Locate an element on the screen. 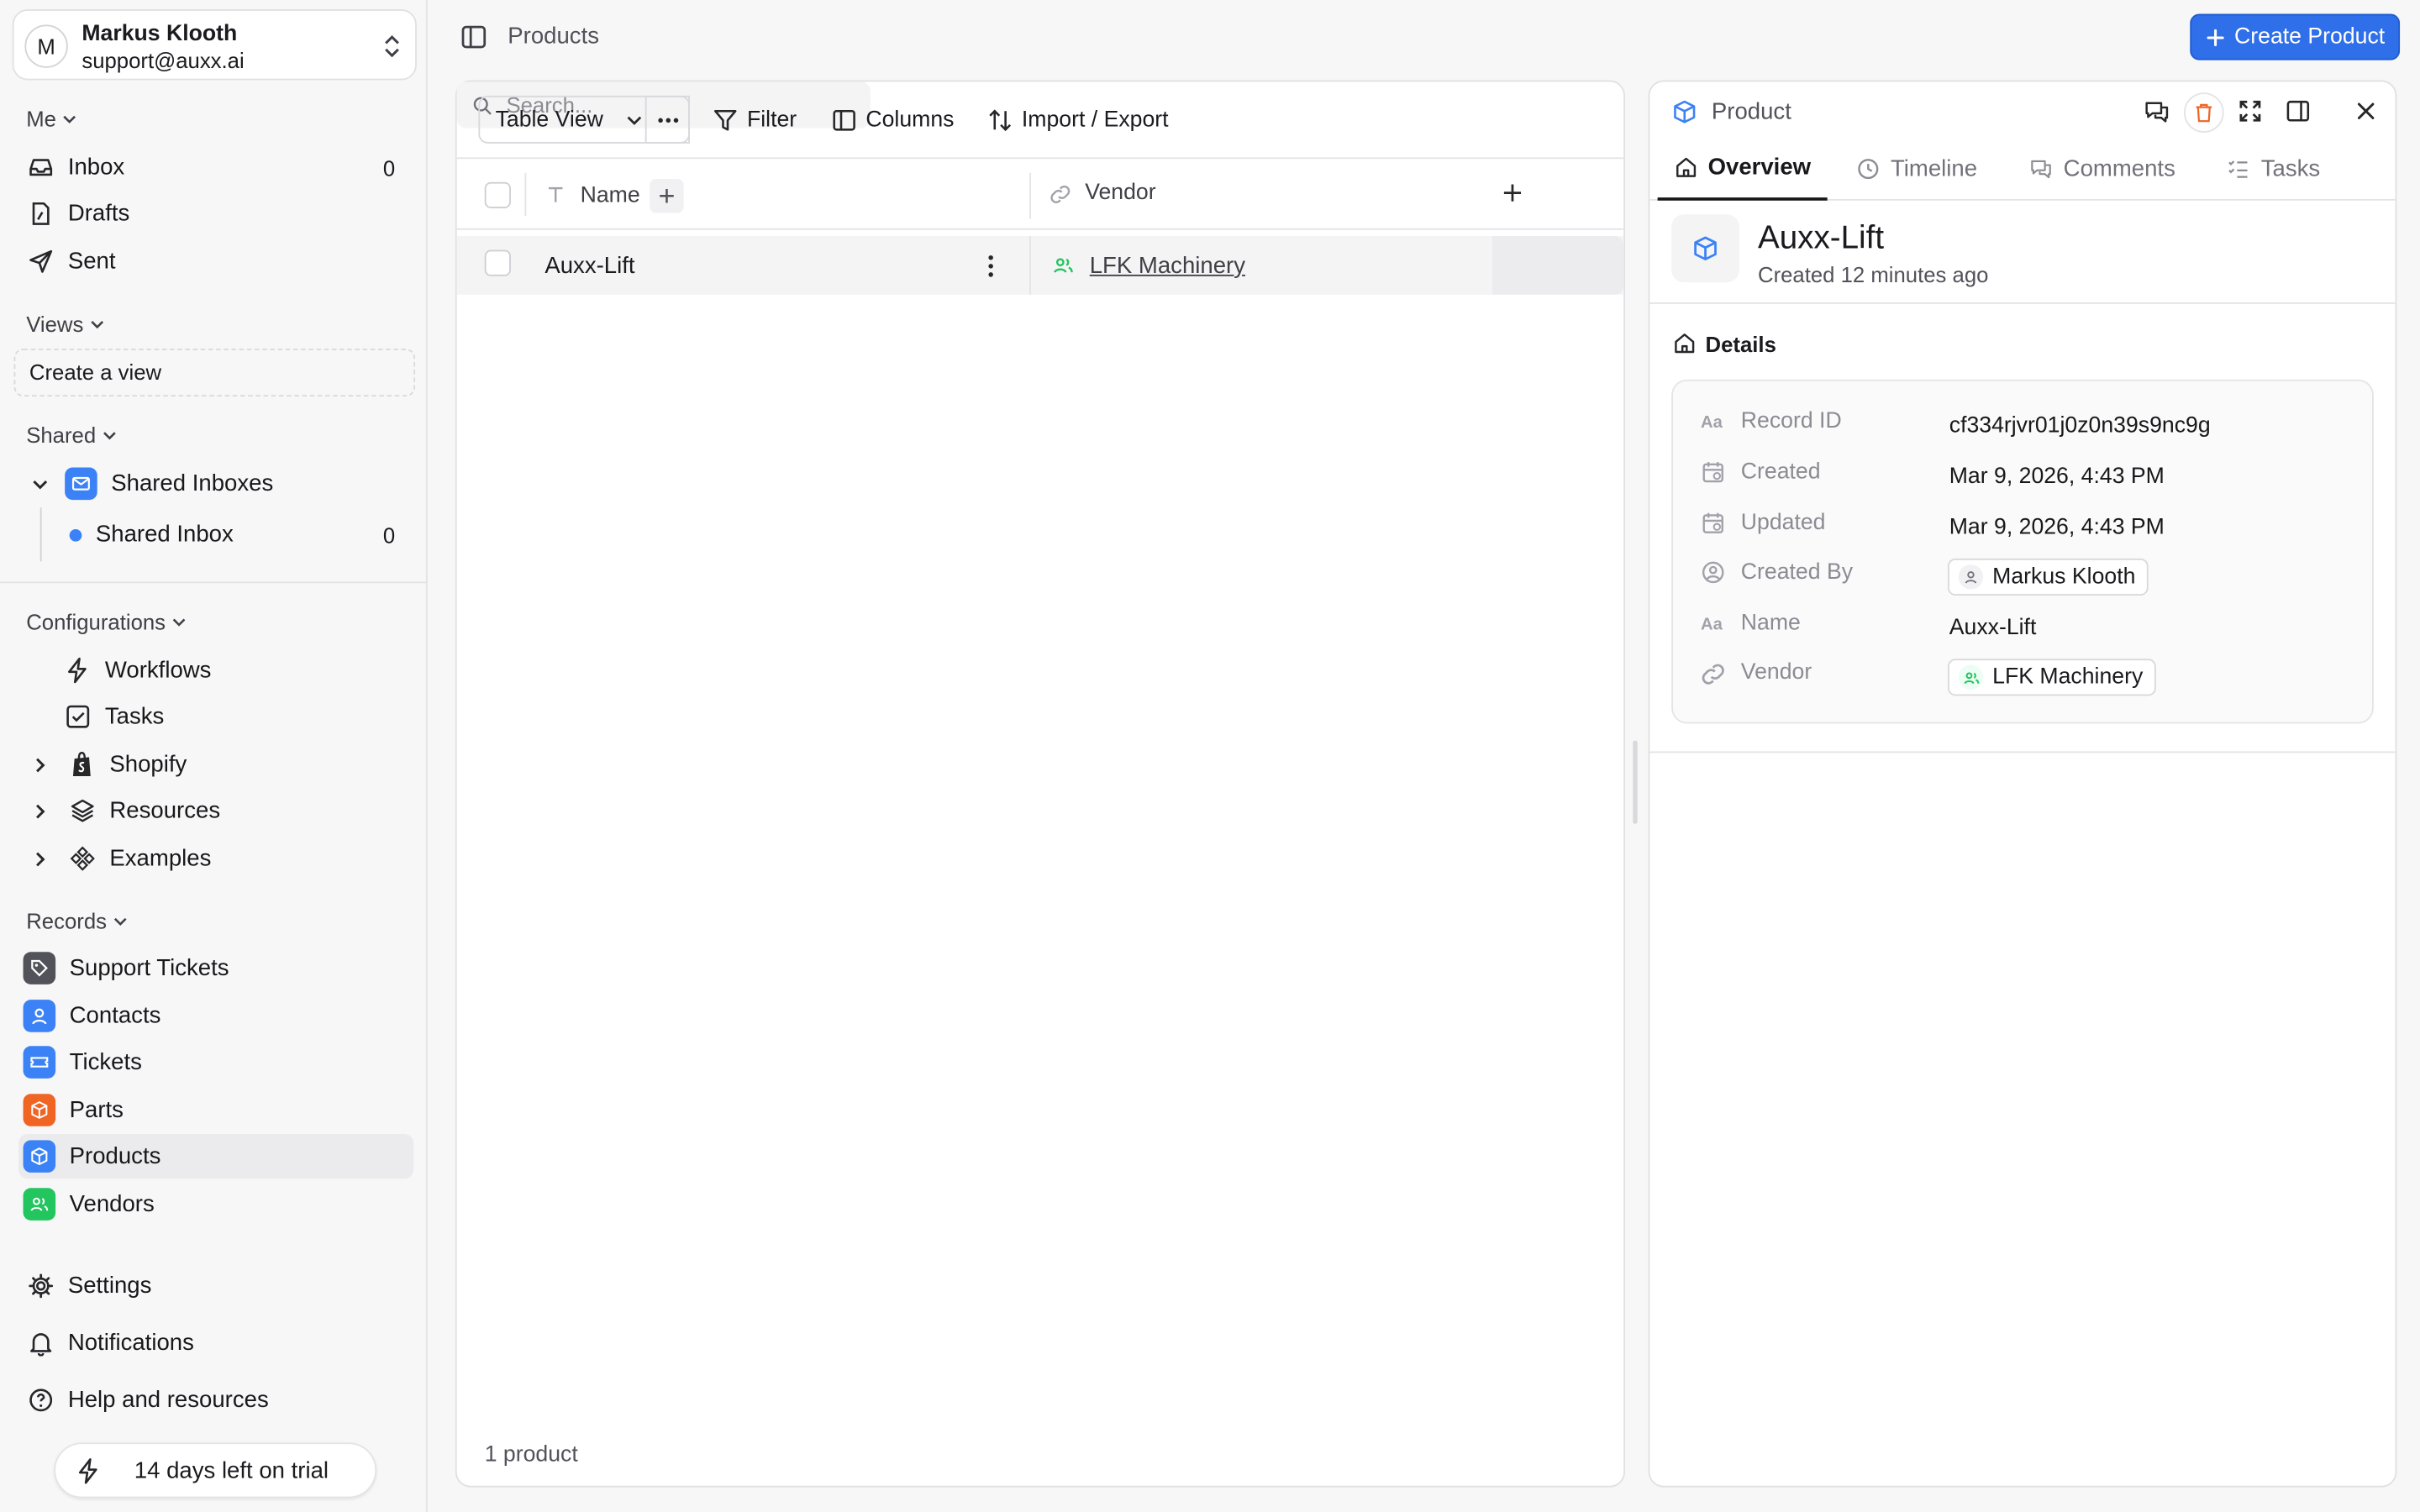 Image resolution: width=2420 pixels, height=1512 pixels. tag-icon is located at coordinates (39, 968).